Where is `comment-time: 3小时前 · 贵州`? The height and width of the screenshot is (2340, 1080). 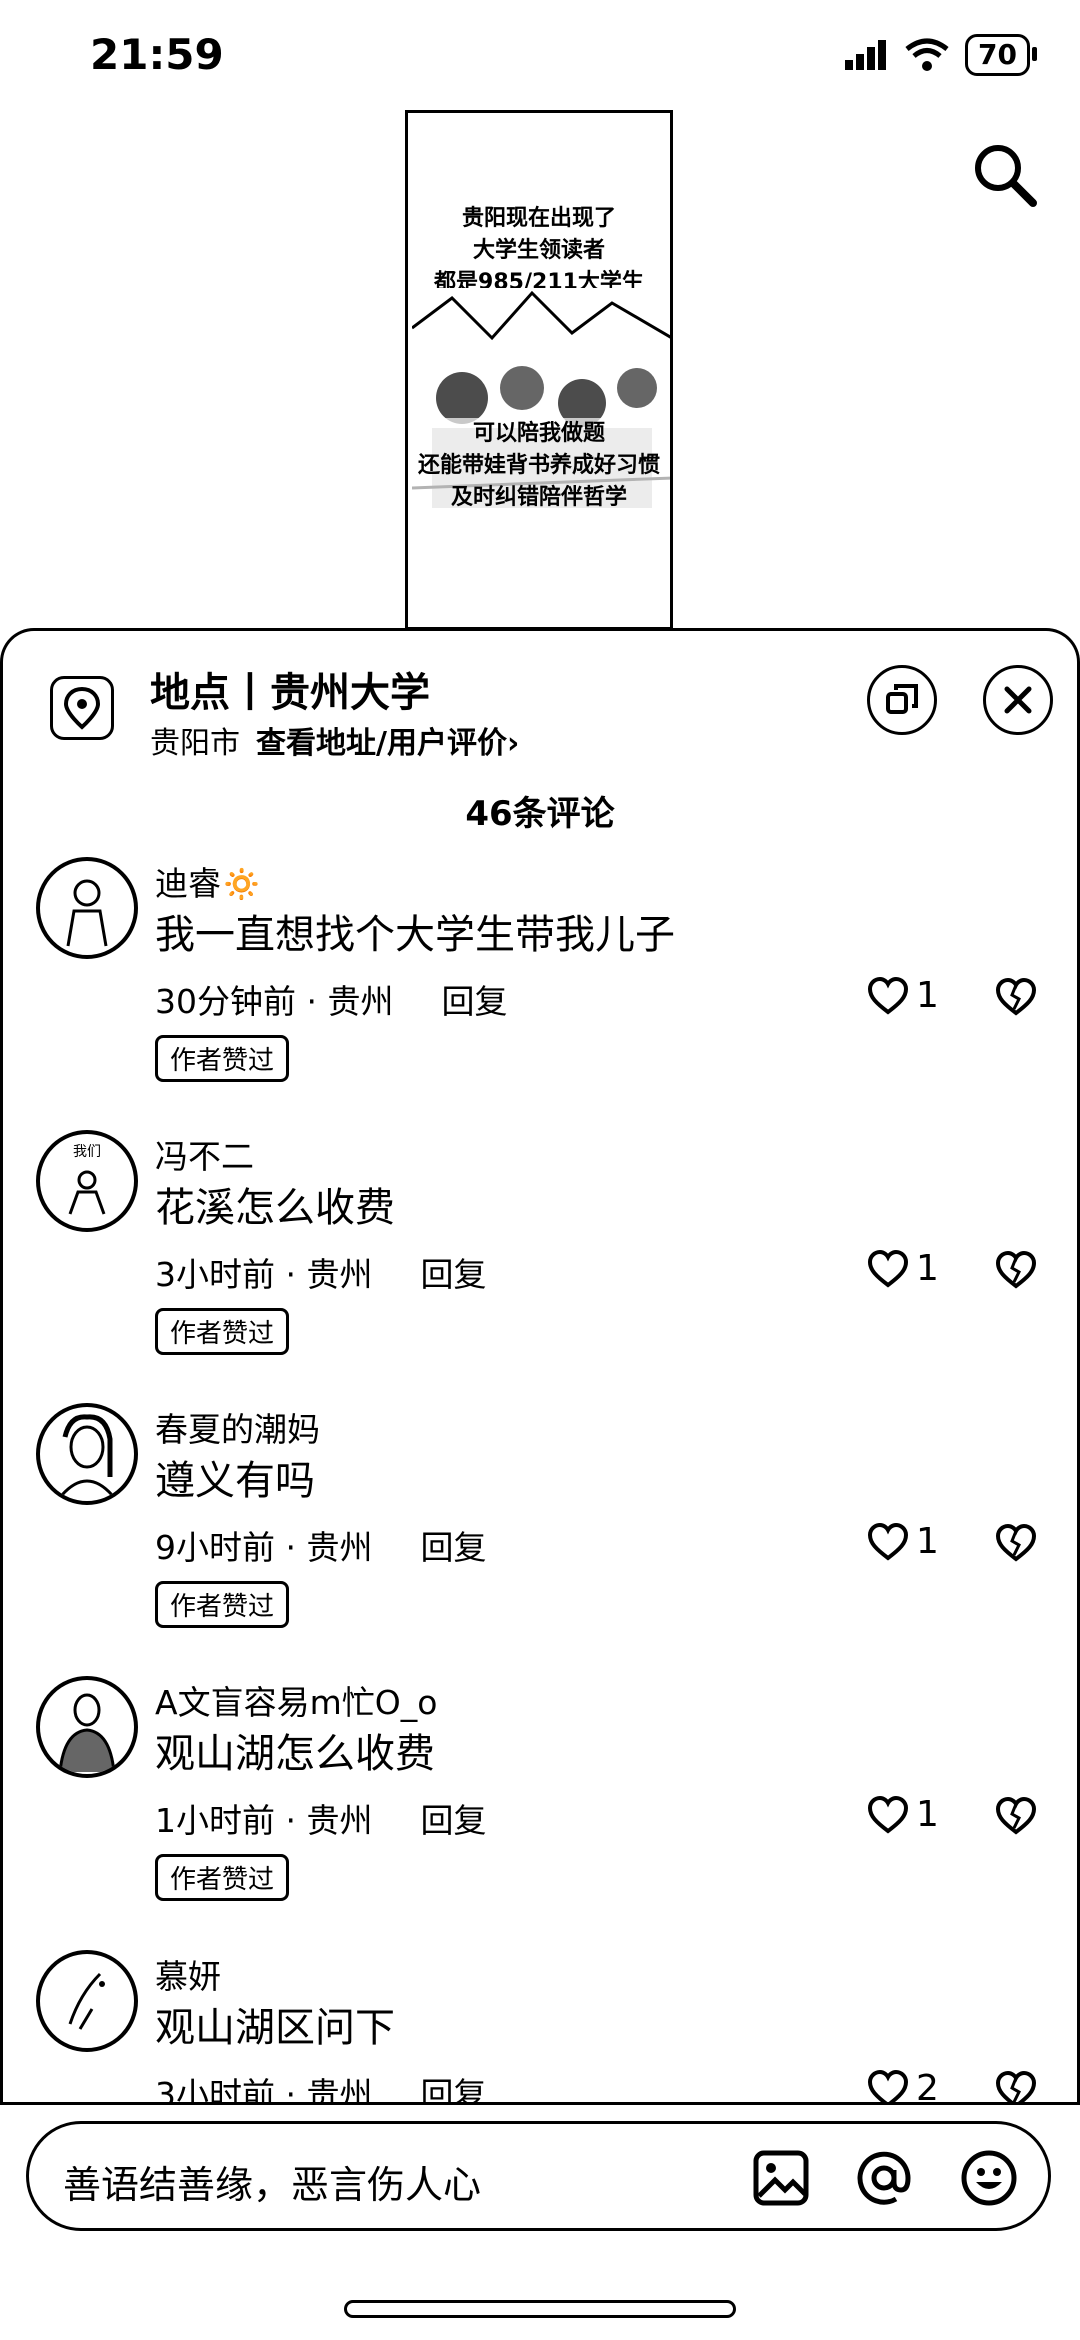 comment-time: 3小时前 · 贵州 is located at coordinates (264, 1274).